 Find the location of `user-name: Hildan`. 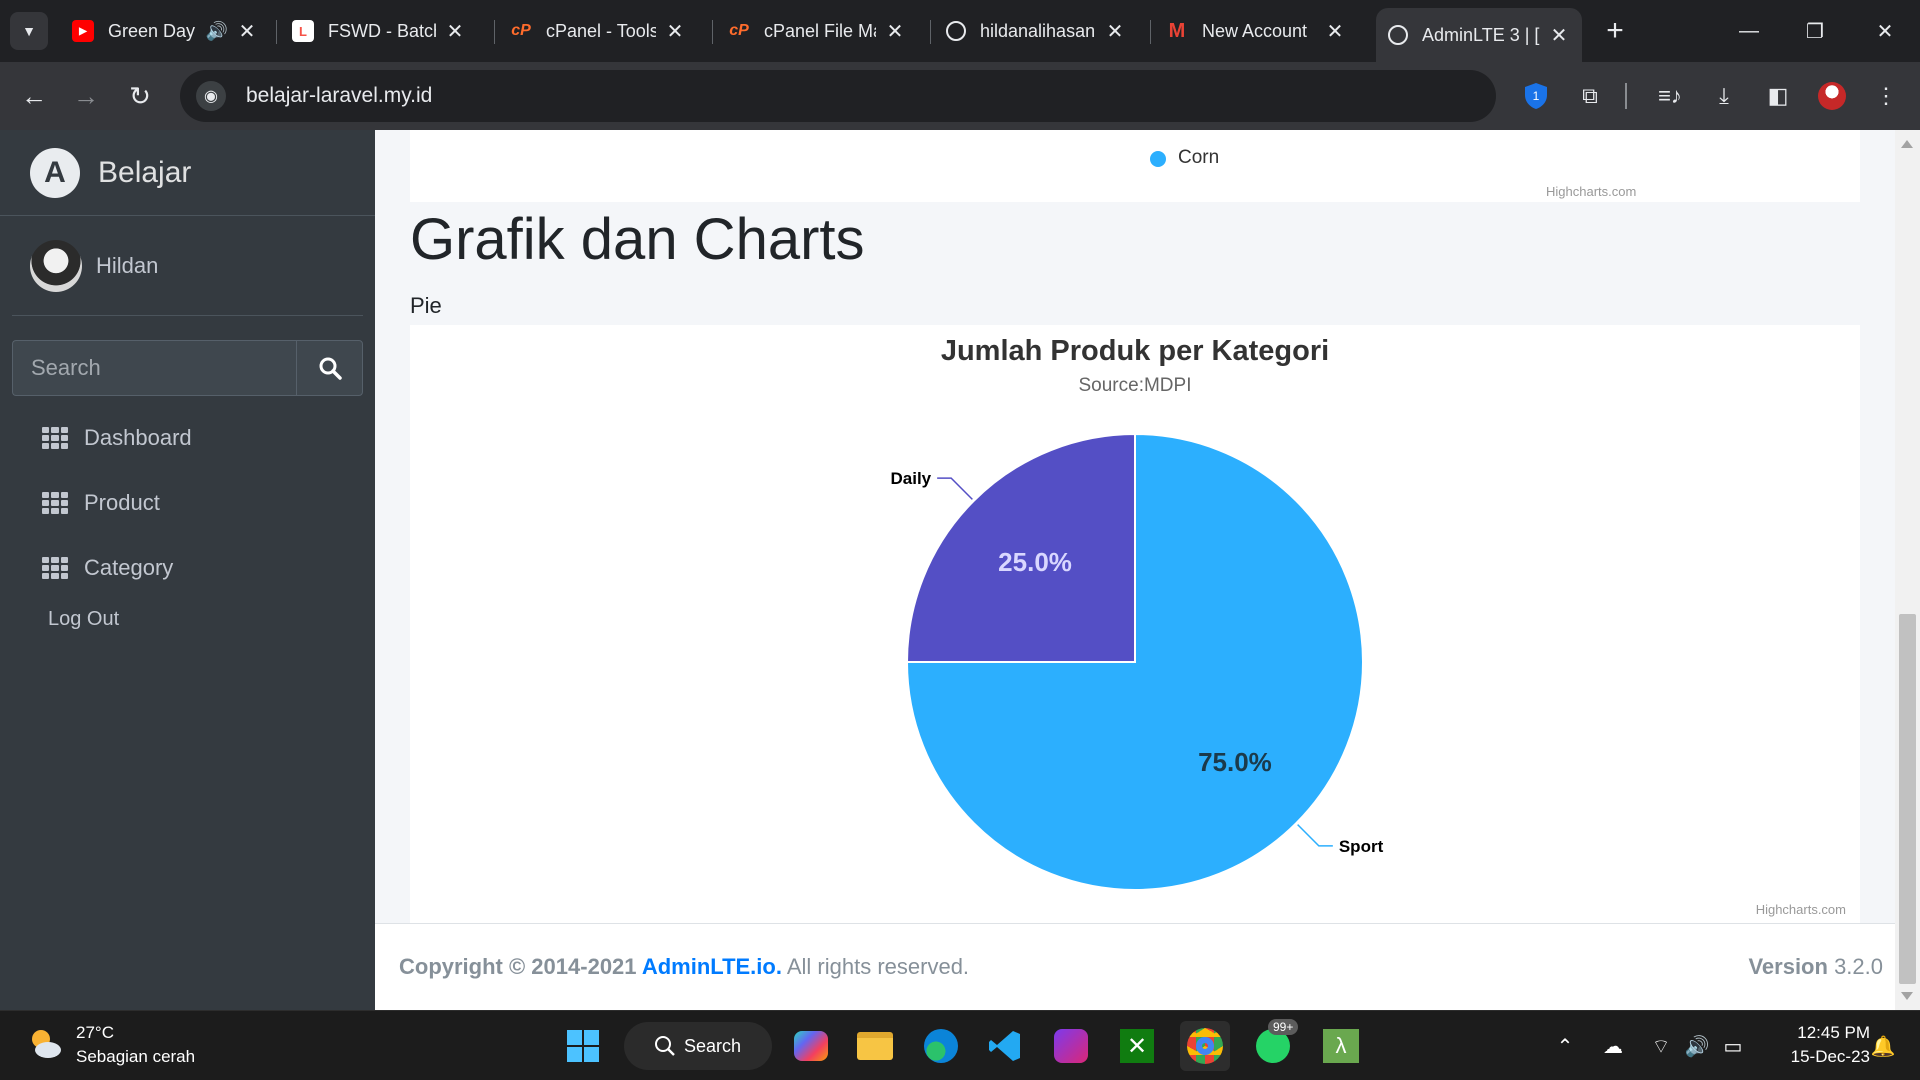

user-name: Hildan is located at coordinates (127, 266).